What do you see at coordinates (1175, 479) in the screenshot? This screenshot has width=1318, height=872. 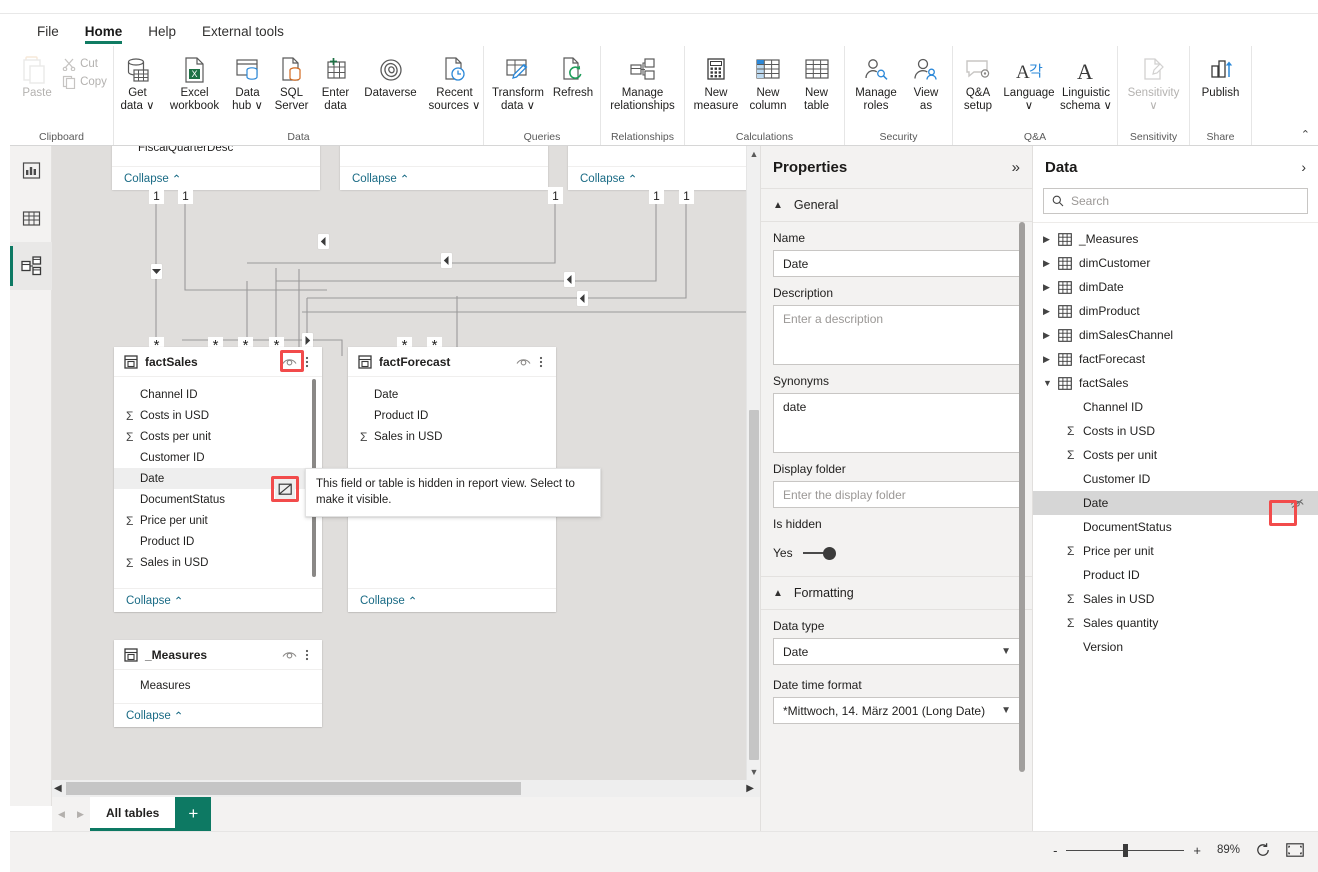 I see `data-field-row: Customer ID` at bounding box center [1175, 479].